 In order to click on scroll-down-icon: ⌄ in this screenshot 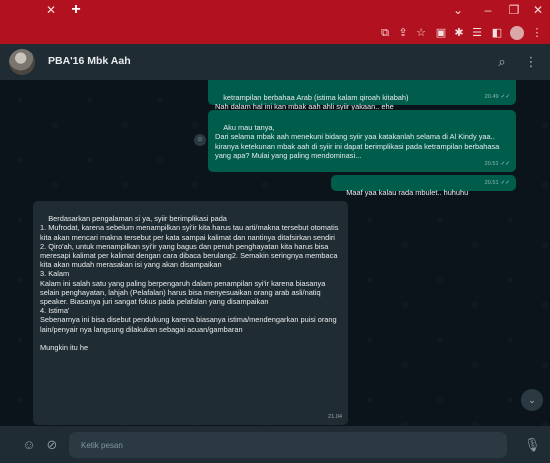, I will do `click(532, 400)`.